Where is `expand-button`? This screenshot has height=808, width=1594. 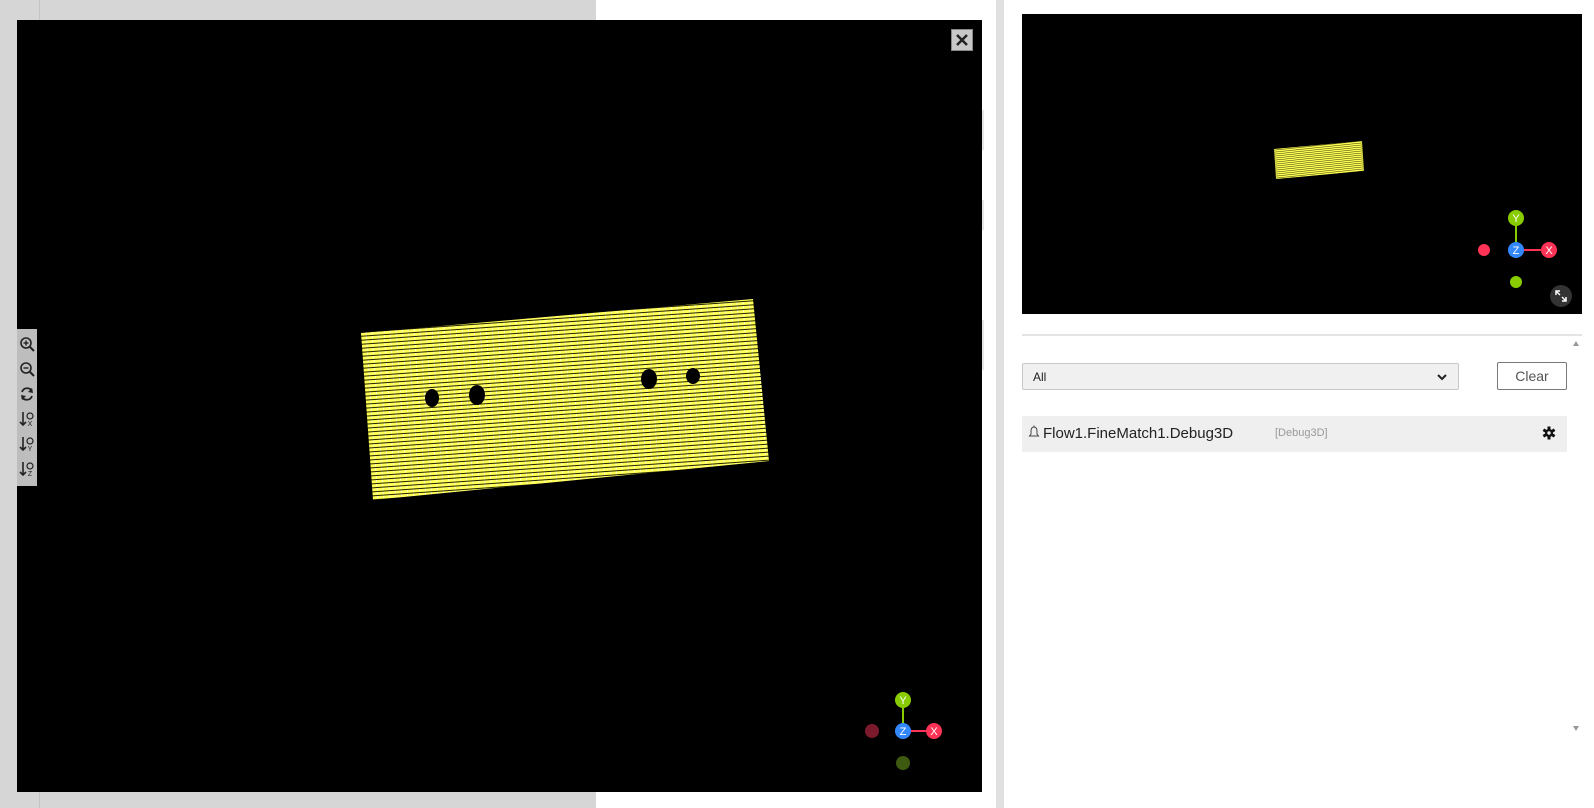
expand-button is located at coordinates (1561, 296).